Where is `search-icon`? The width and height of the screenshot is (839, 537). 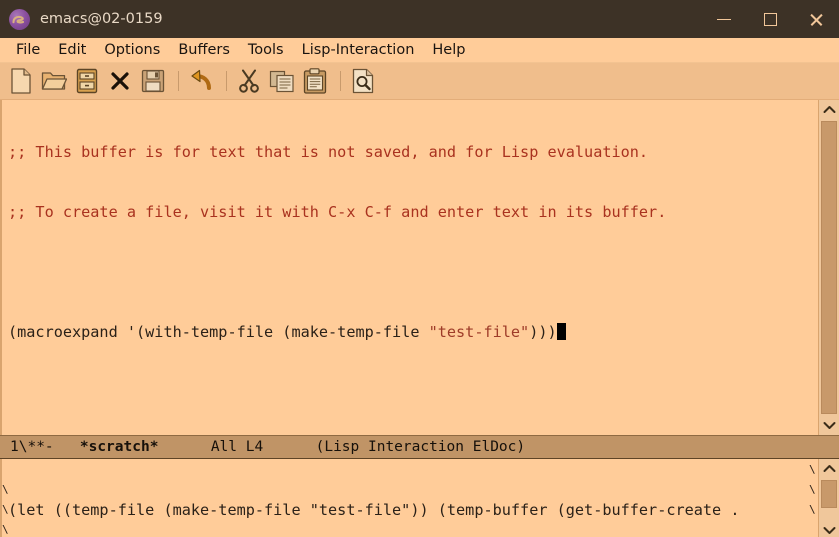 search-icon is located at coordinates (363, 81).